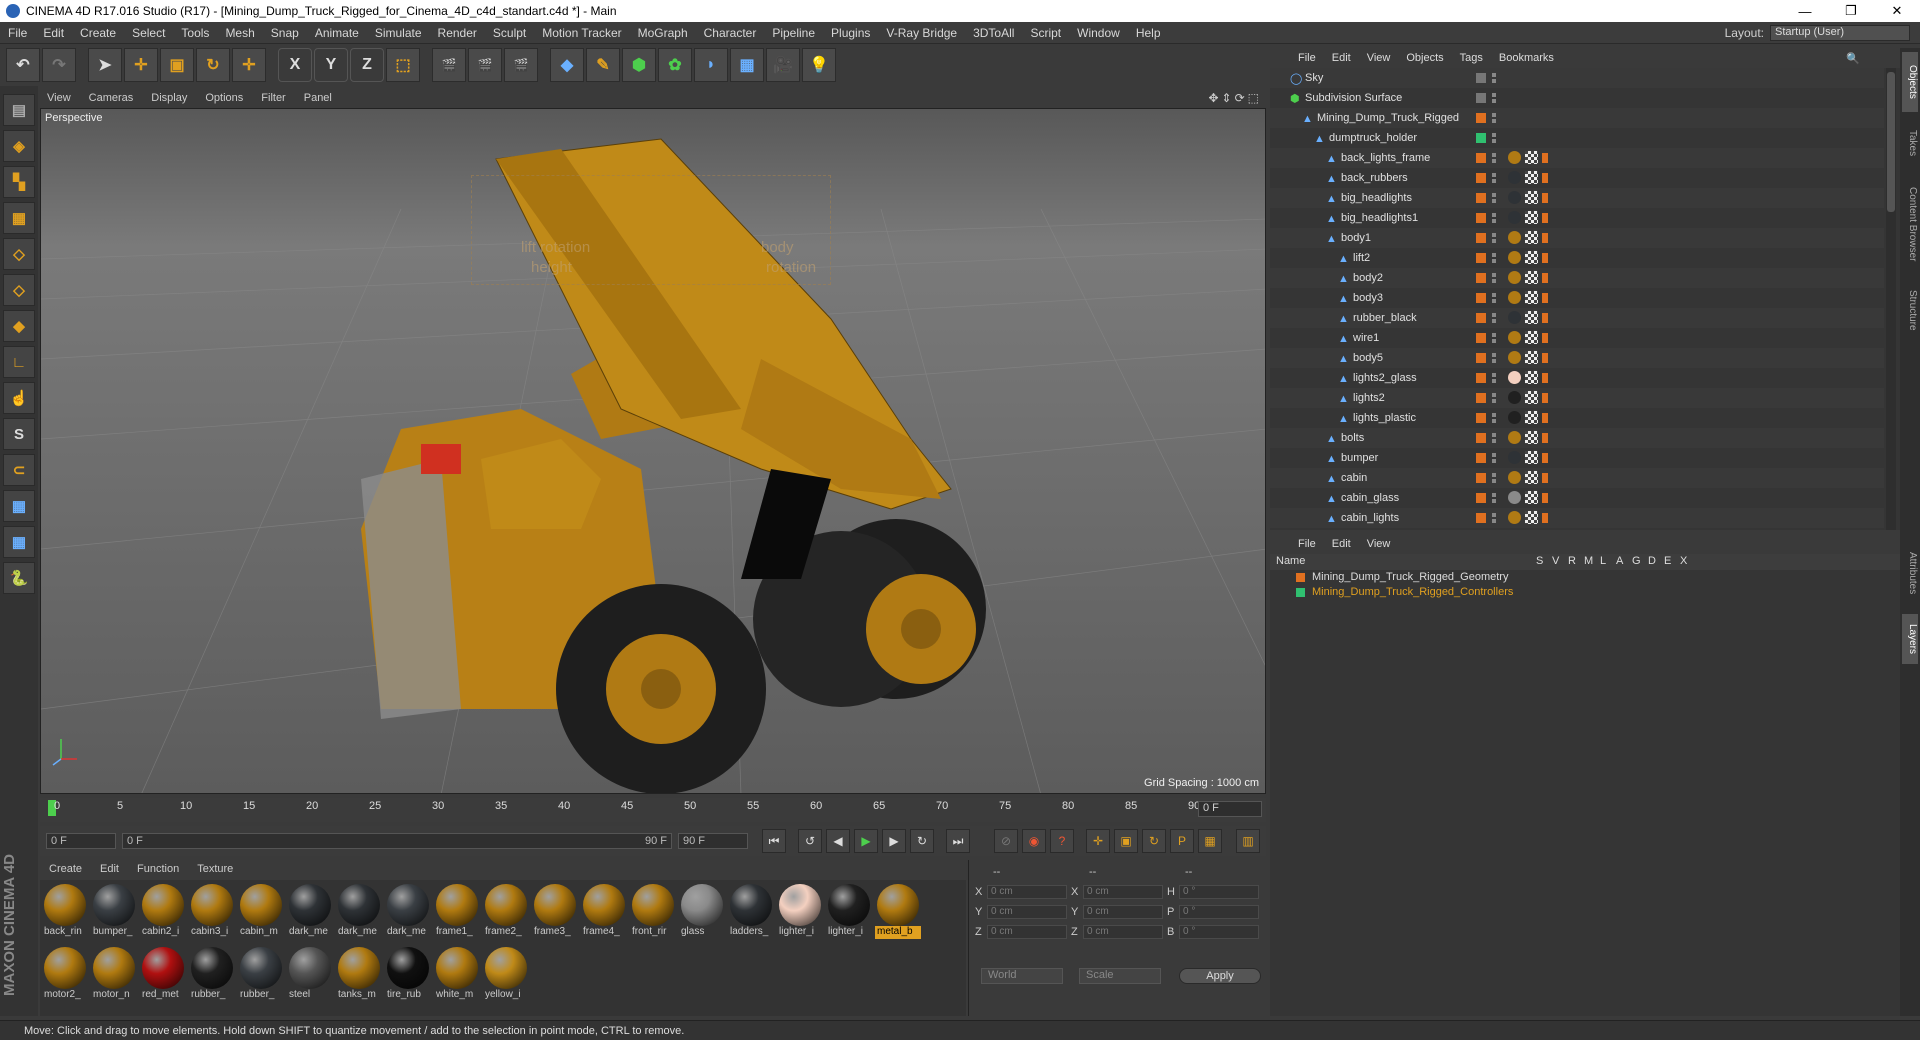 Image resolution: width=1920 pixels, height=1040 pixels. I want to click on python-icon: 🐍, so click(19, 578).